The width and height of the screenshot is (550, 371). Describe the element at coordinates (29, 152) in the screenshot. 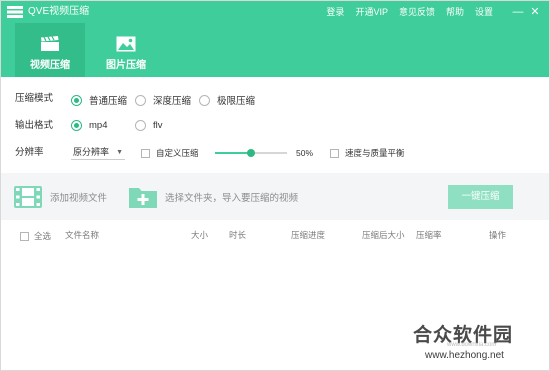

I see `resolution-label: 分辨率` at that location.